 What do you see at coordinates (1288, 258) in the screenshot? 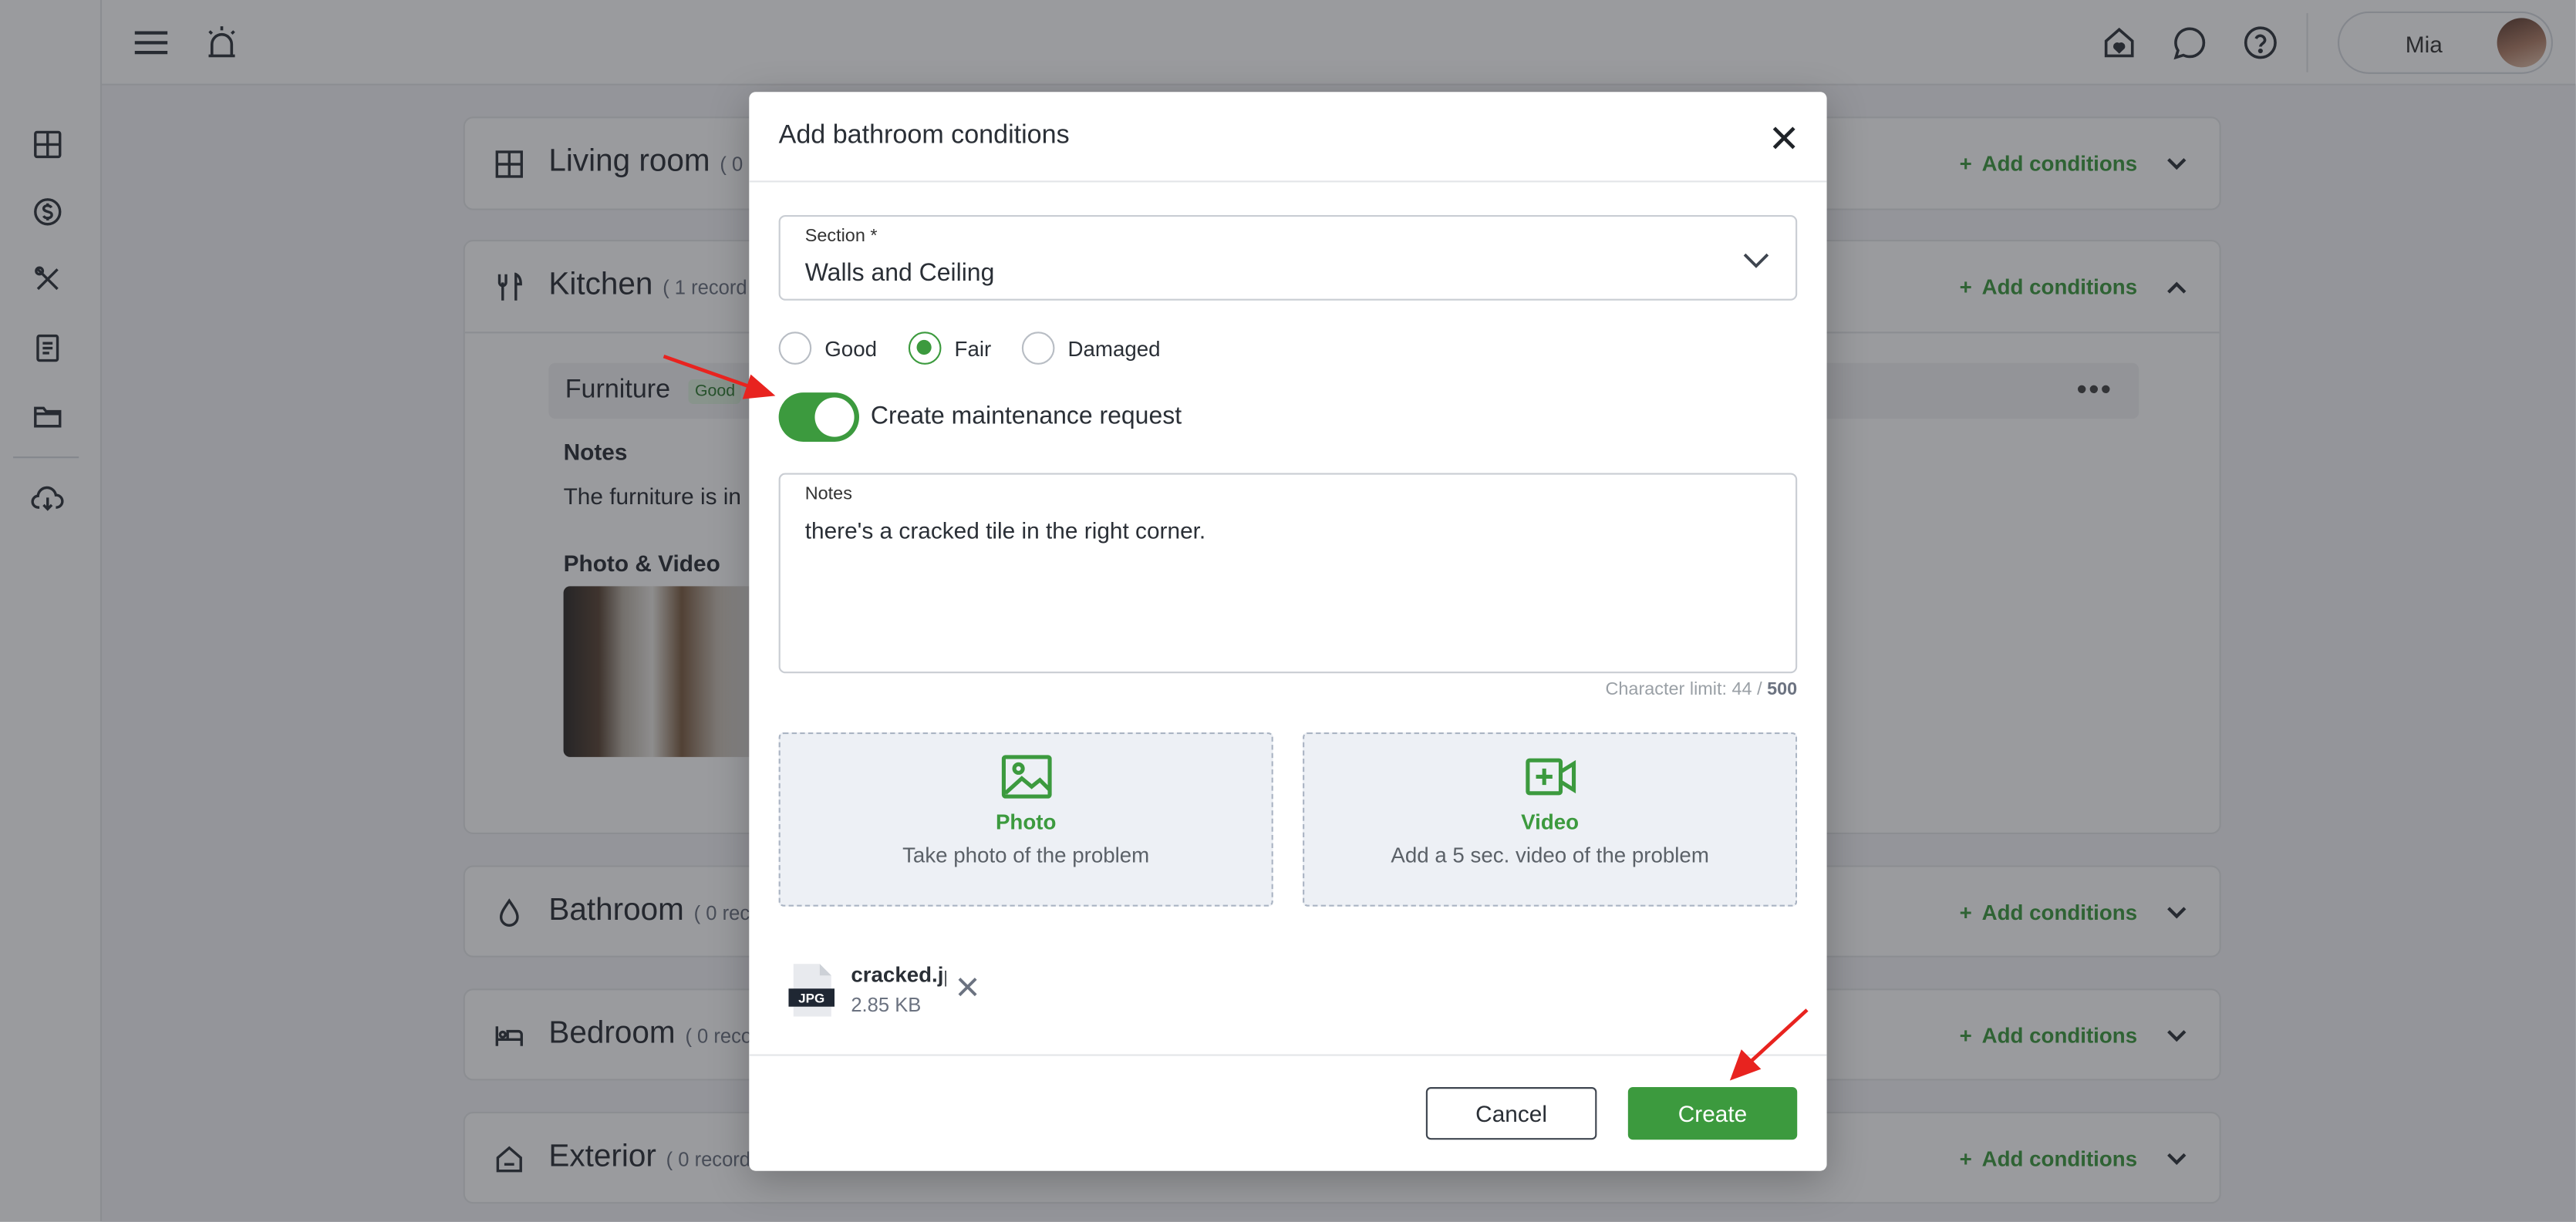
I see `section-select: Section * Walls and Ceiling` at bounding box center [1288, 258].